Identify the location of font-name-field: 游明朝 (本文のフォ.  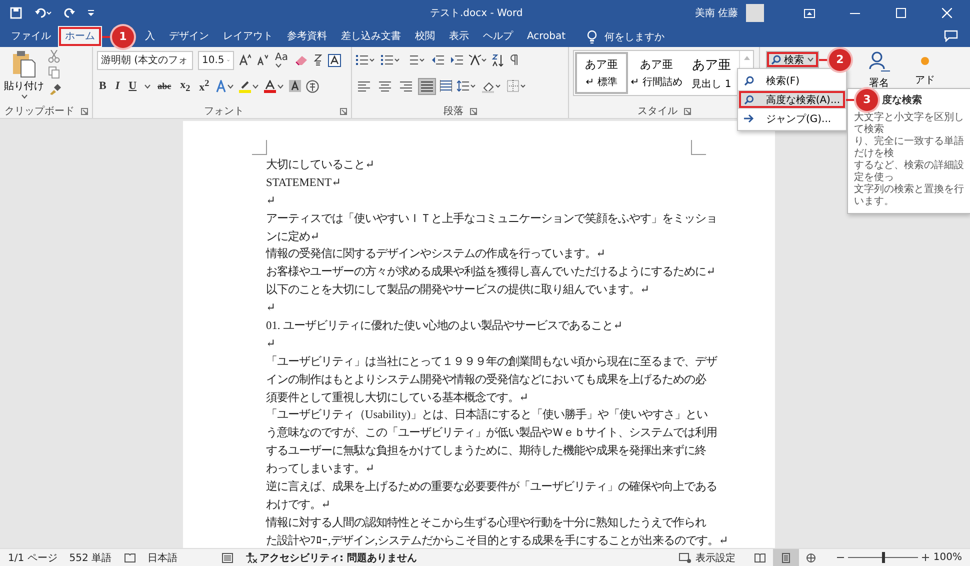
(145, 60).